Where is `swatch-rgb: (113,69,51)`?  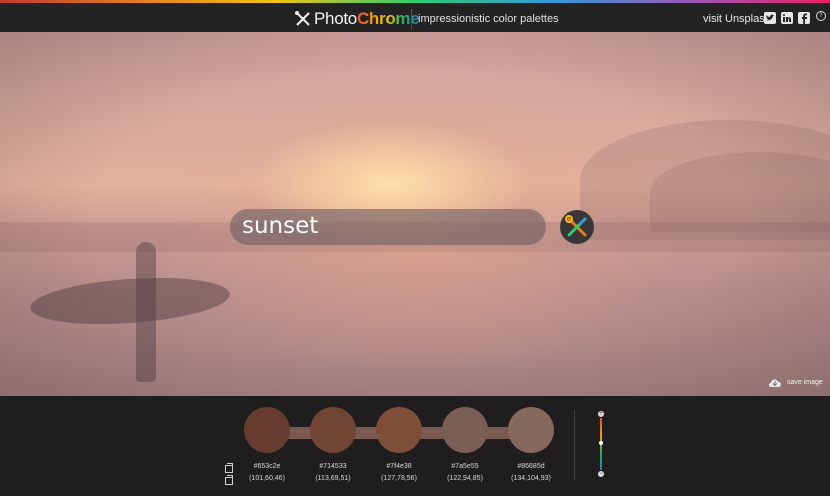 swatch-rgb: (113,69,51) is located at coordinates (333, 478).